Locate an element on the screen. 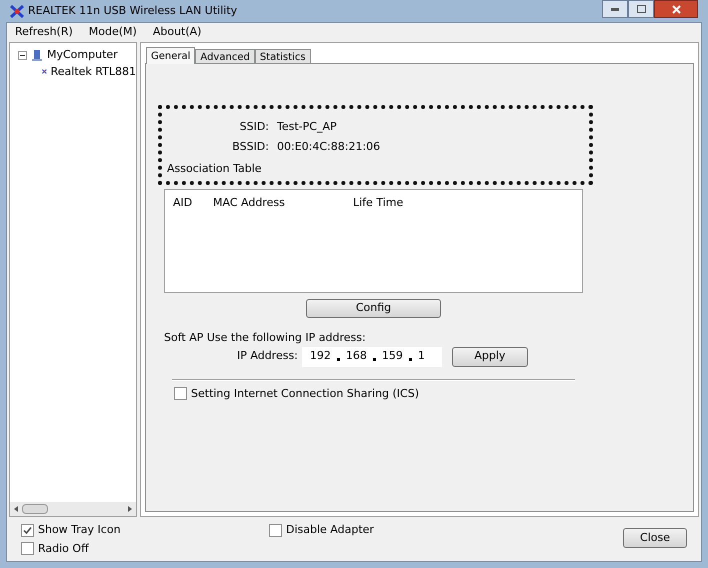 The width and height of the screenshot is (708, 568). scroll-thumb is located at coordinates (35, 509).